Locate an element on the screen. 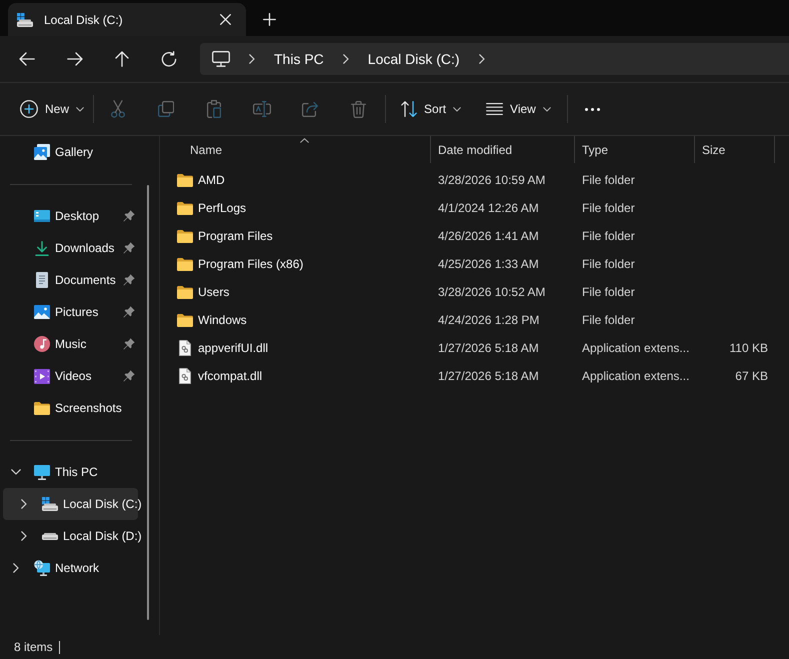 Image resolution: width=789 pixels, height=659 pixels. column-header: Date modified is located at coordinates (503, 149).